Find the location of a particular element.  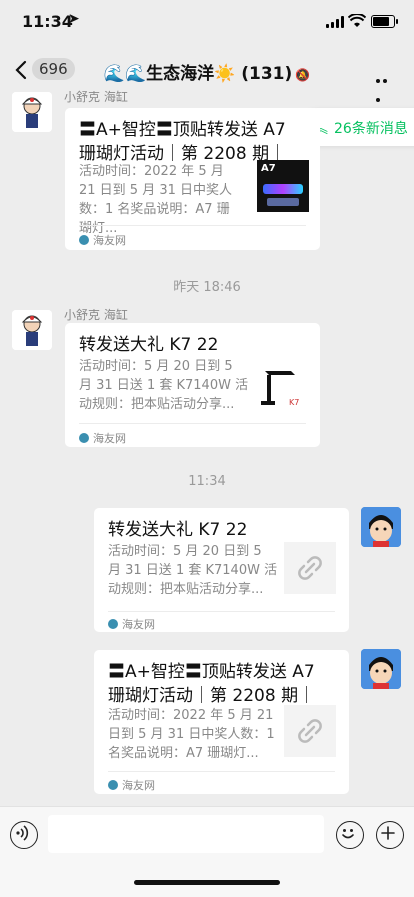

battery-icon is located at coordinates (384, 21).